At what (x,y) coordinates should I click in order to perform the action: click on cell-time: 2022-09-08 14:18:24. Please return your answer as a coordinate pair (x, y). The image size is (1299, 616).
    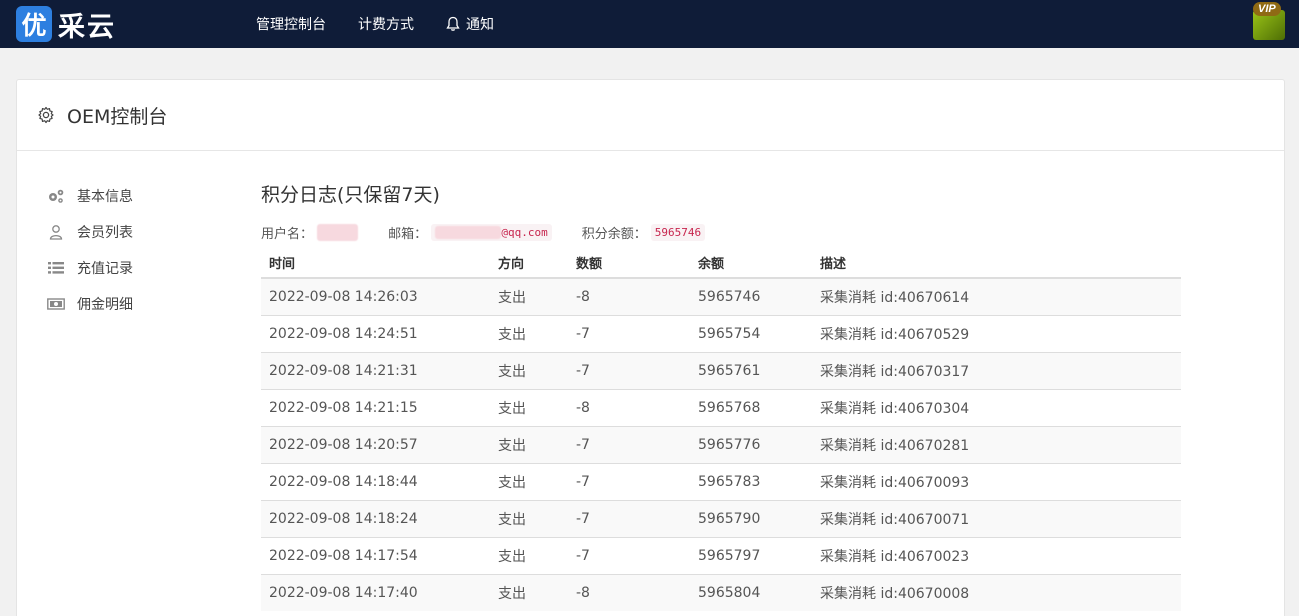
    Looking at the image, I should click on (375, 518).